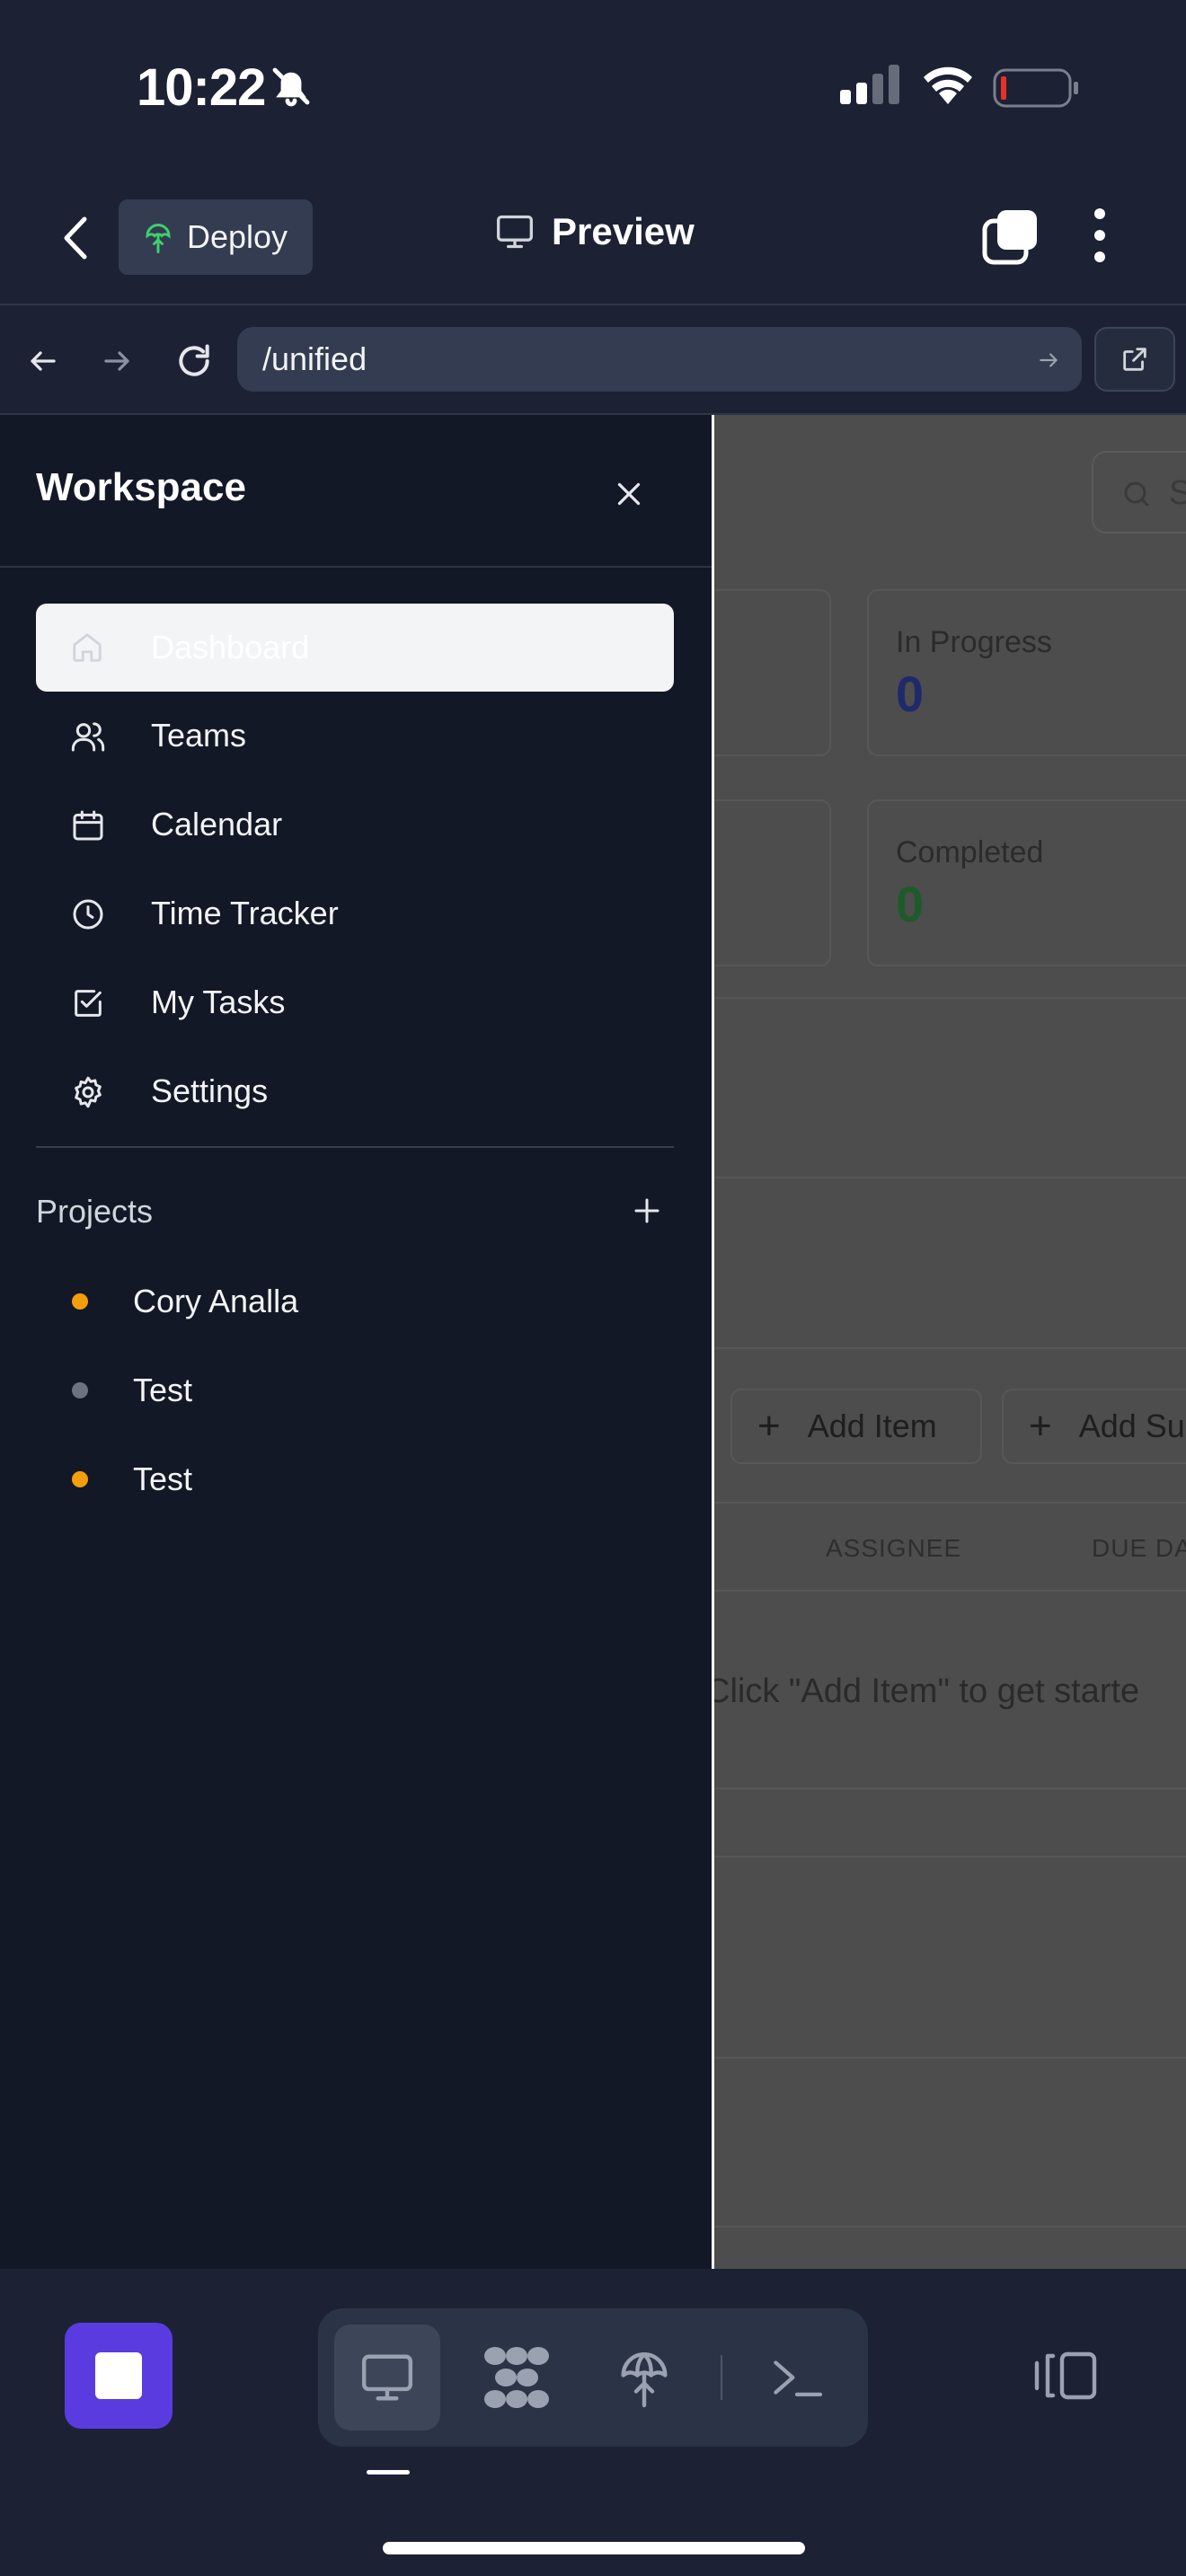  I want to click on sidebar-title: Workspace, so click(141, 487).